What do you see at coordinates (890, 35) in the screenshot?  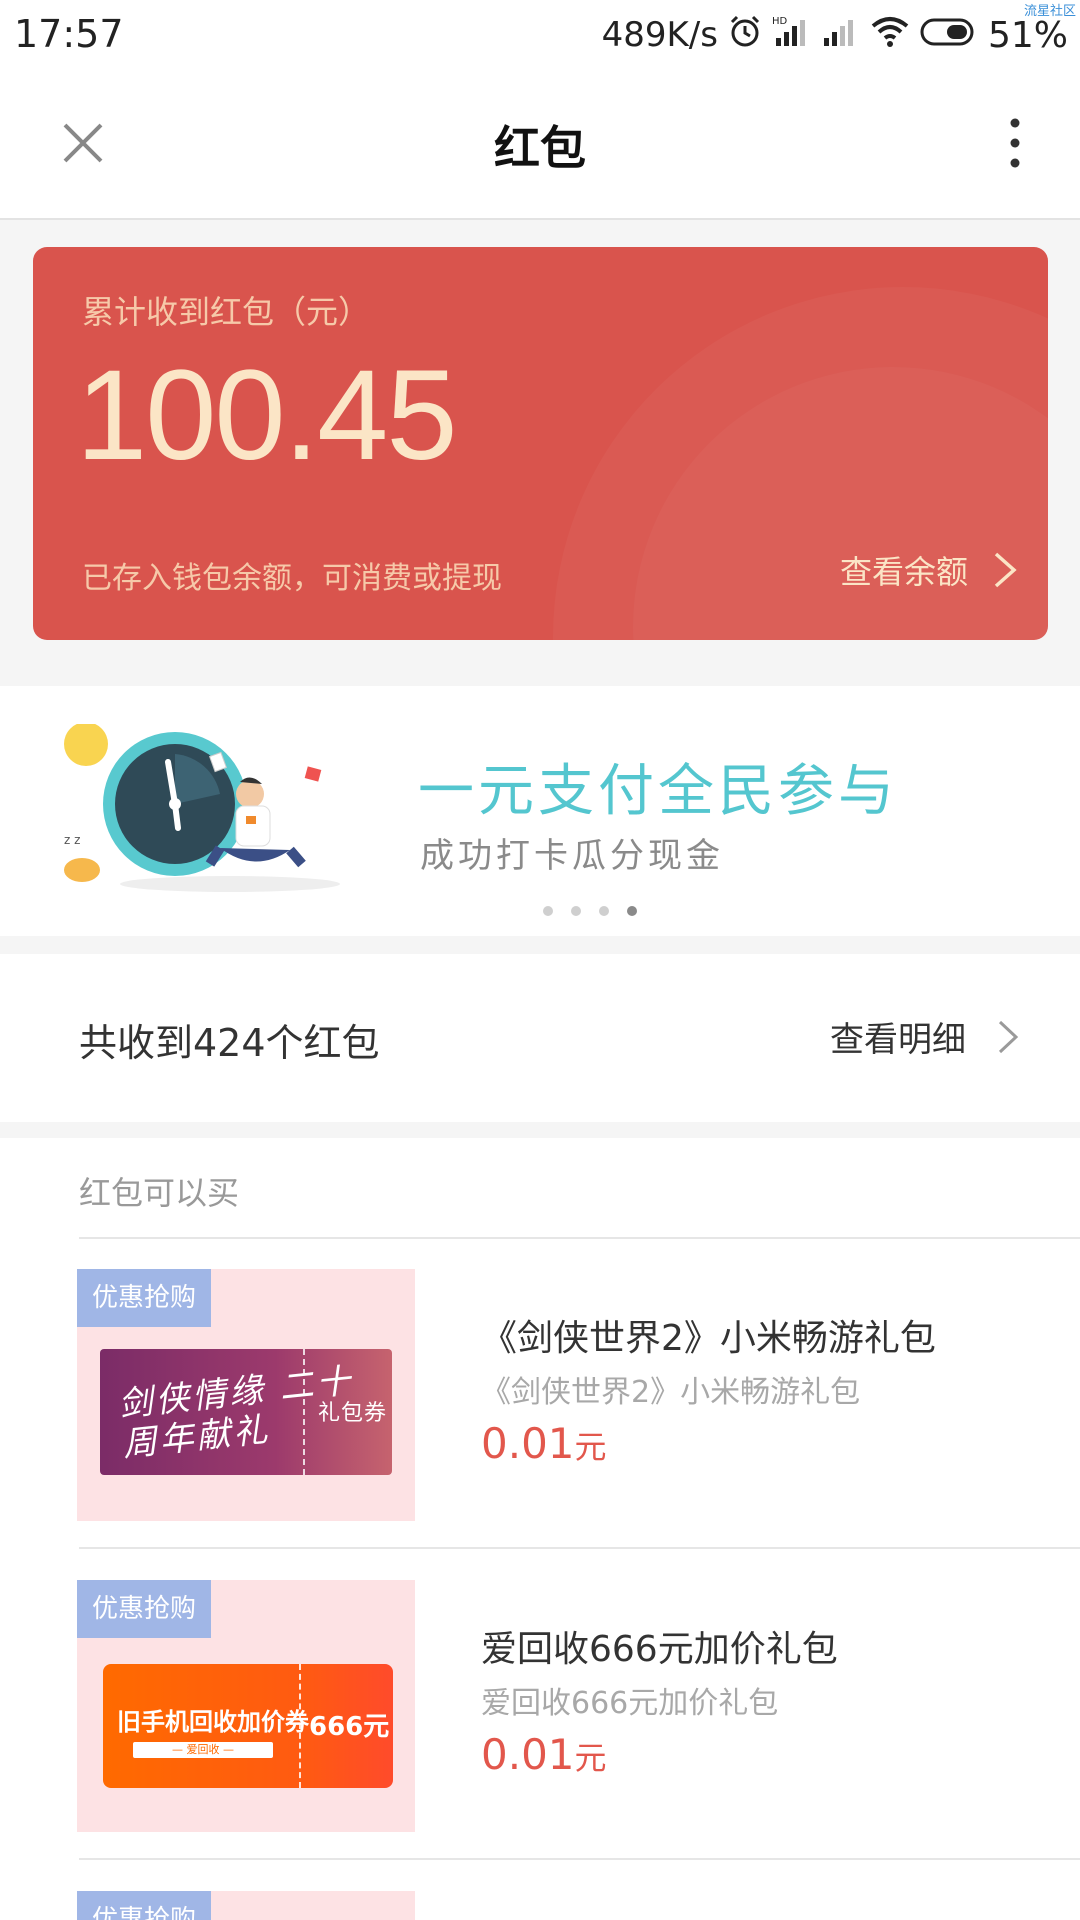 I see `wifi-icon` at bounding box center [890, 35].